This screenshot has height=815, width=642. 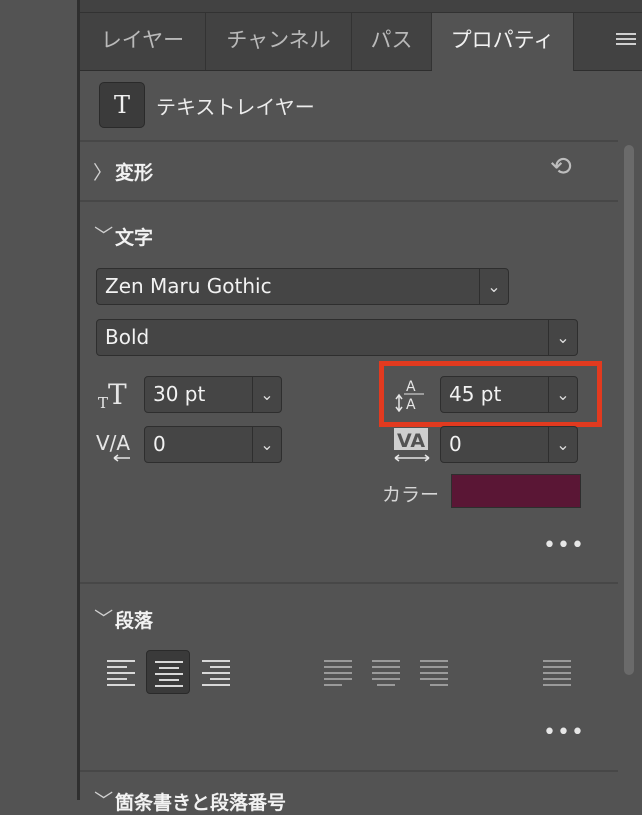 I want to click on font-size-dropdown: 30 pt ⌄, so click(x=213, y=394).